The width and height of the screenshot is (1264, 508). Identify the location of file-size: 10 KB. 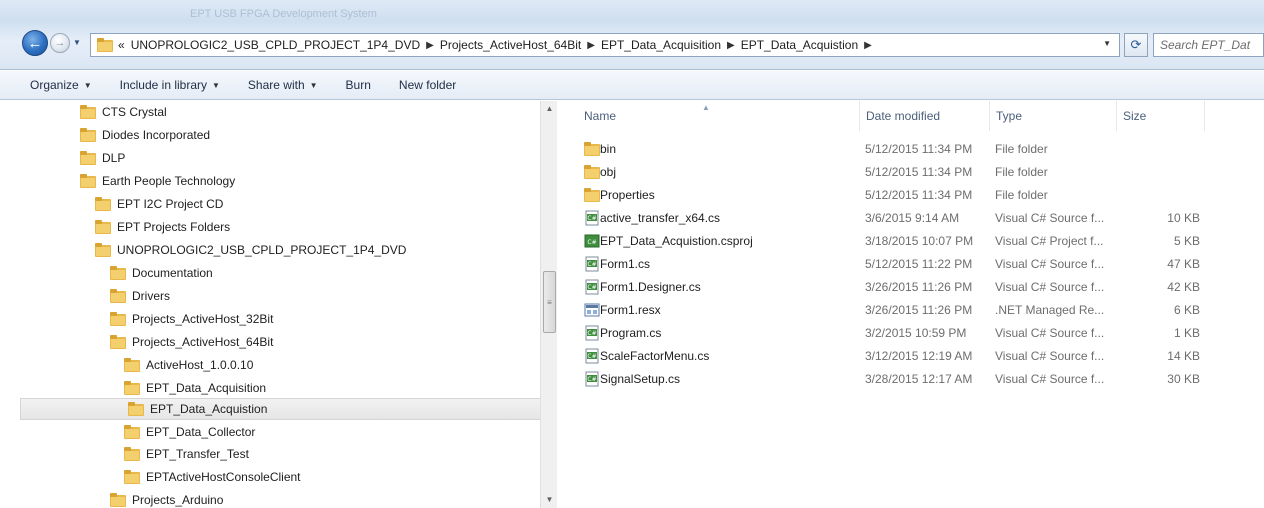
(1183, 218).